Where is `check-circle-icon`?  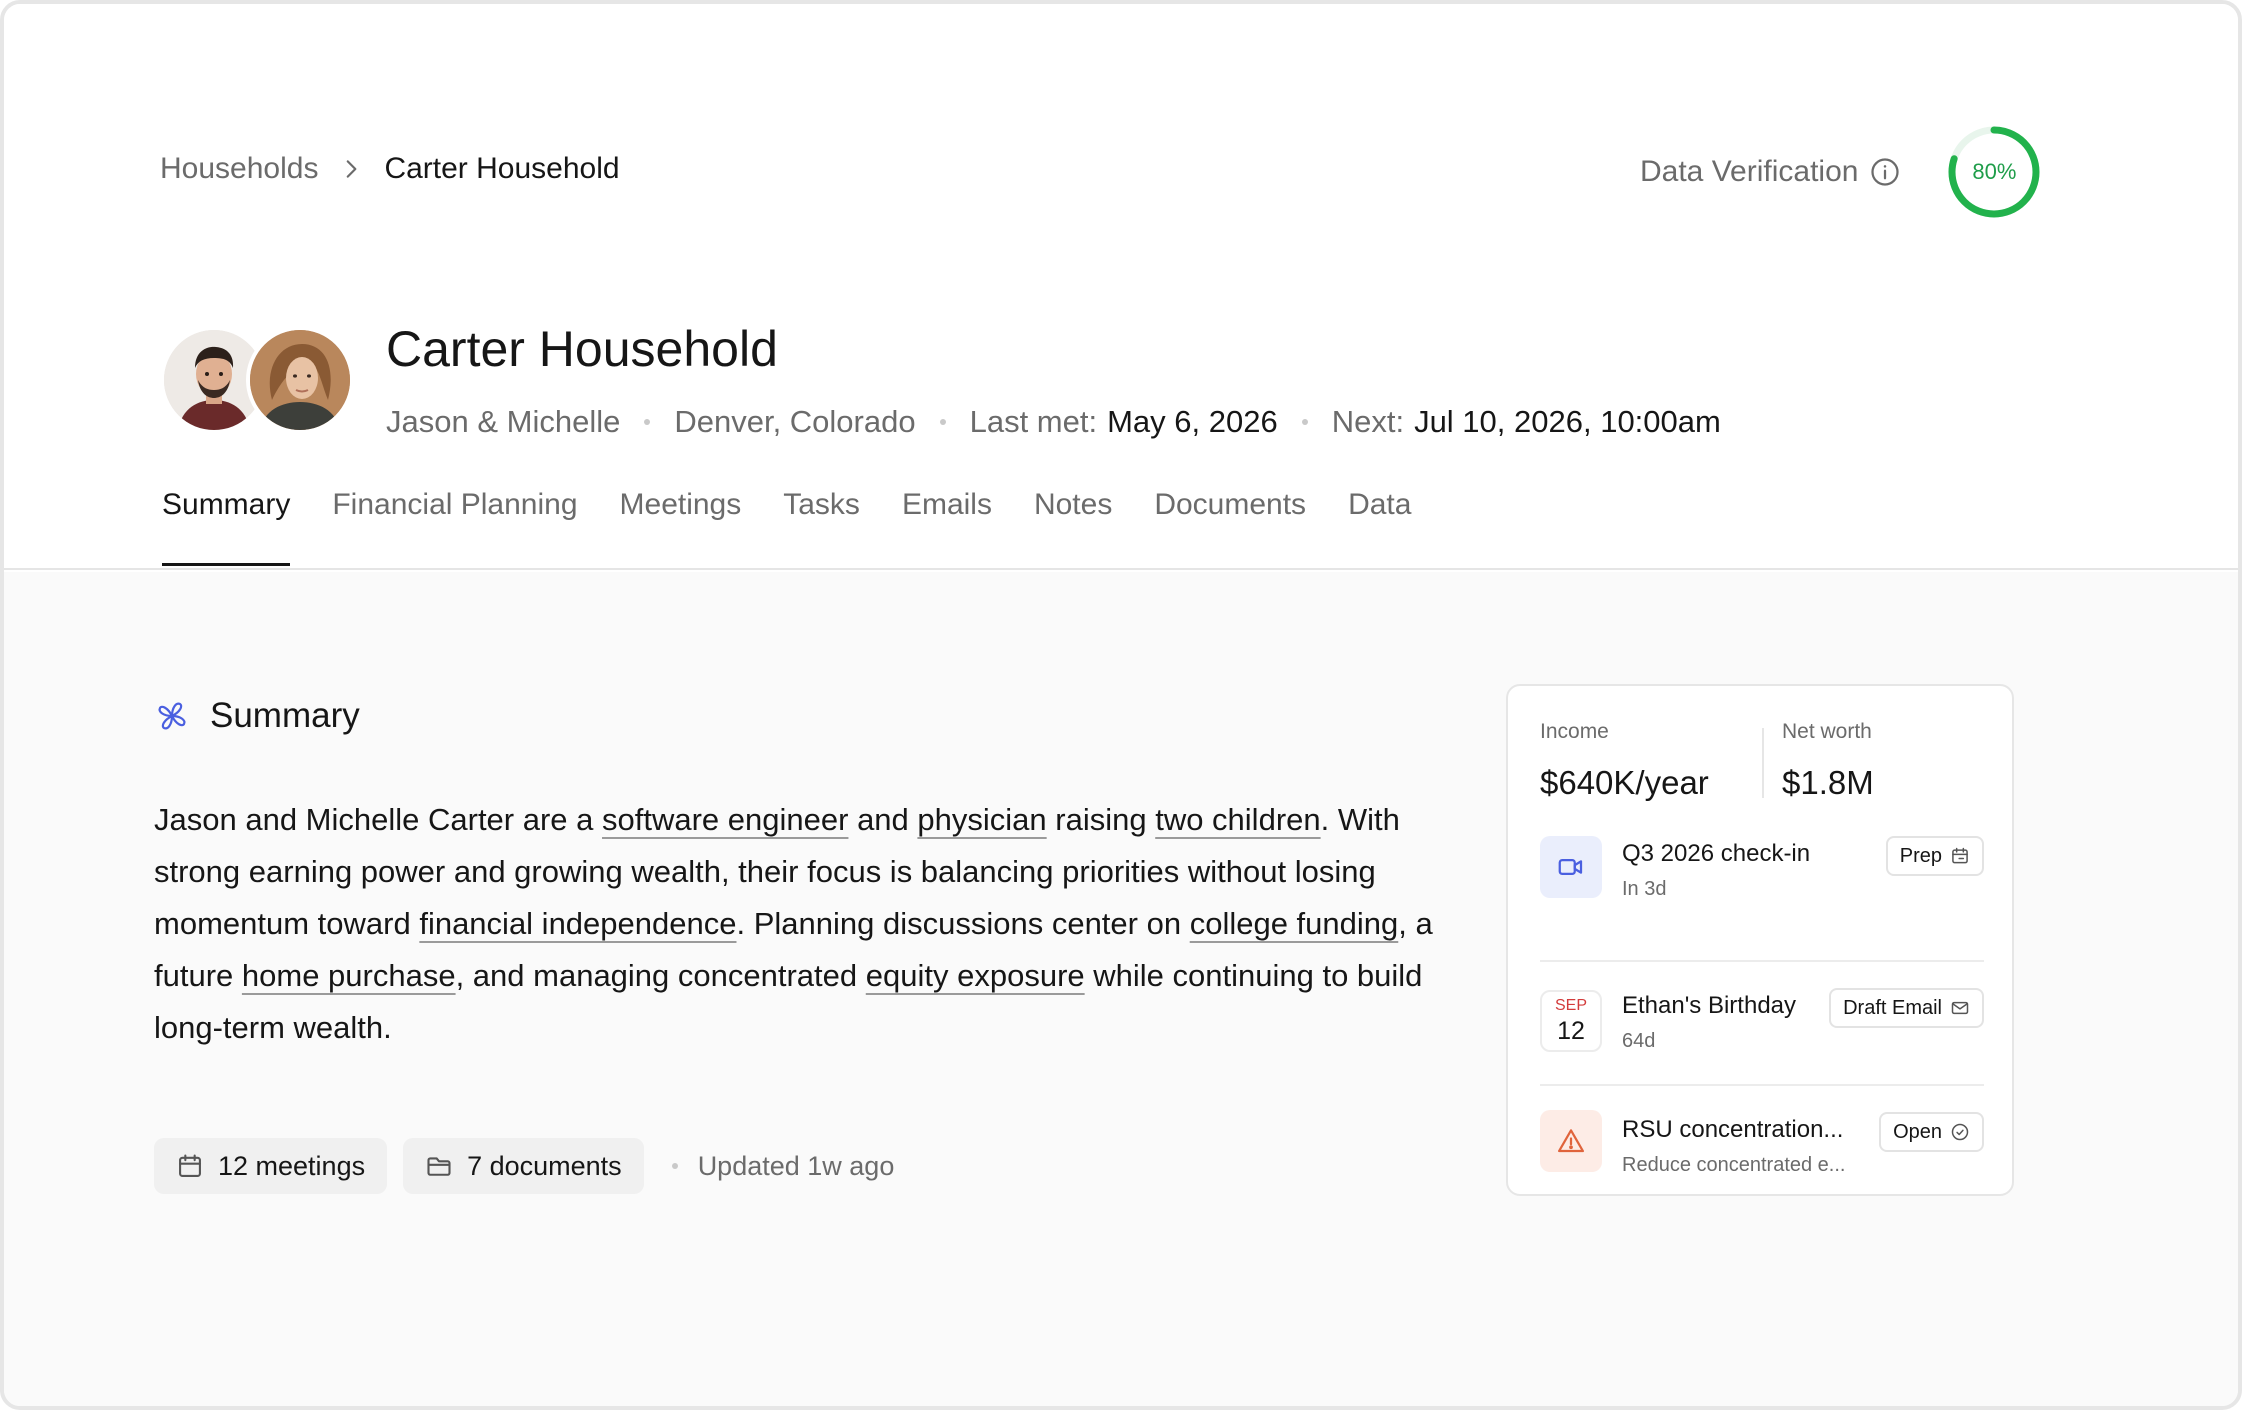 check-circle-icon is located at coordinates (1960, 1132).